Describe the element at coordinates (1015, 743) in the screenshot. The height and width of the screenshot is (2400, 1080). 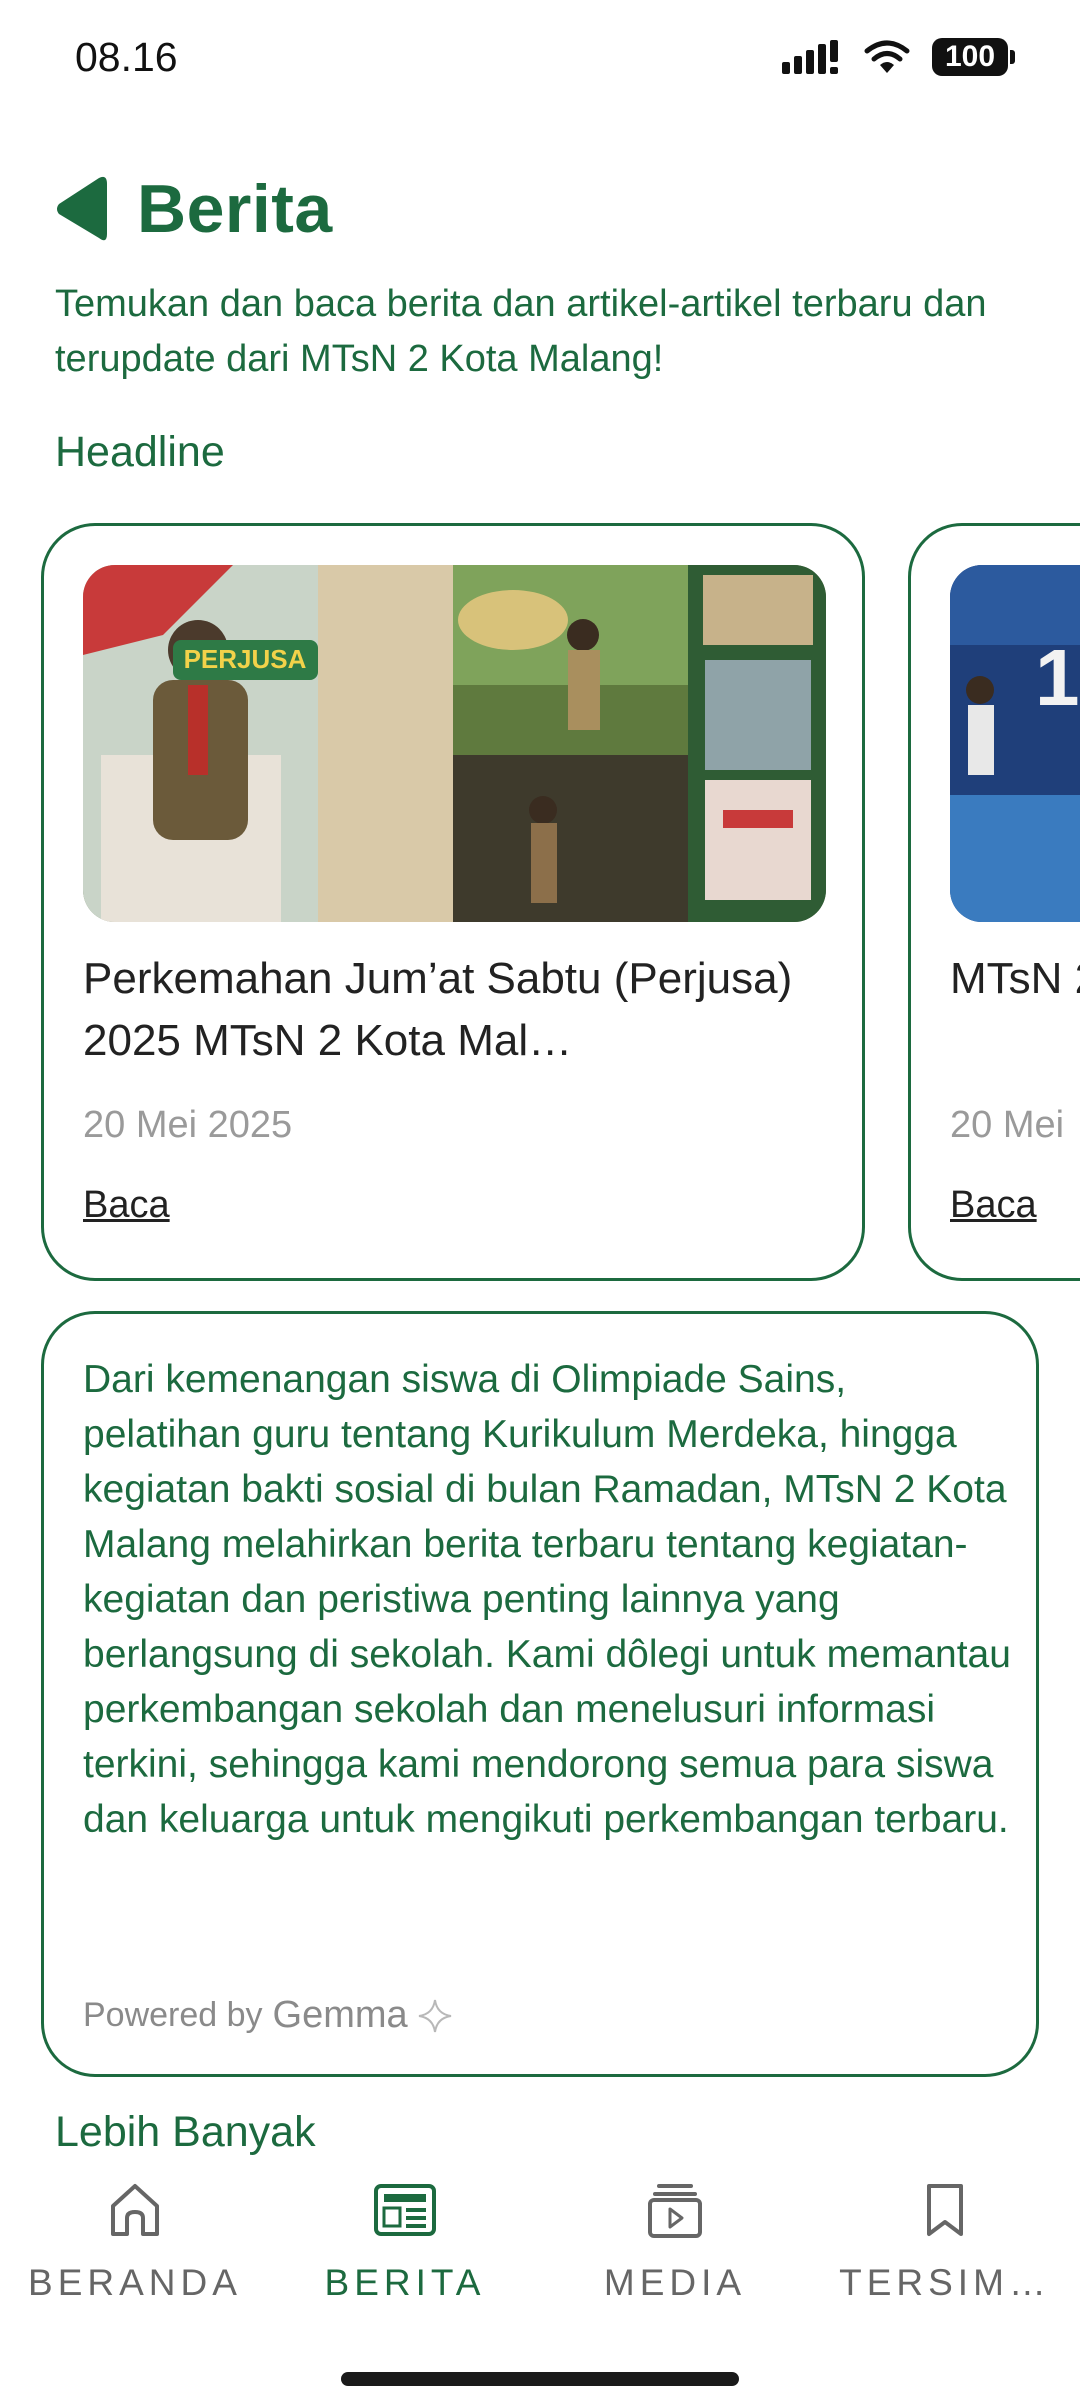
I see `headline-card-image: 117` at that location.